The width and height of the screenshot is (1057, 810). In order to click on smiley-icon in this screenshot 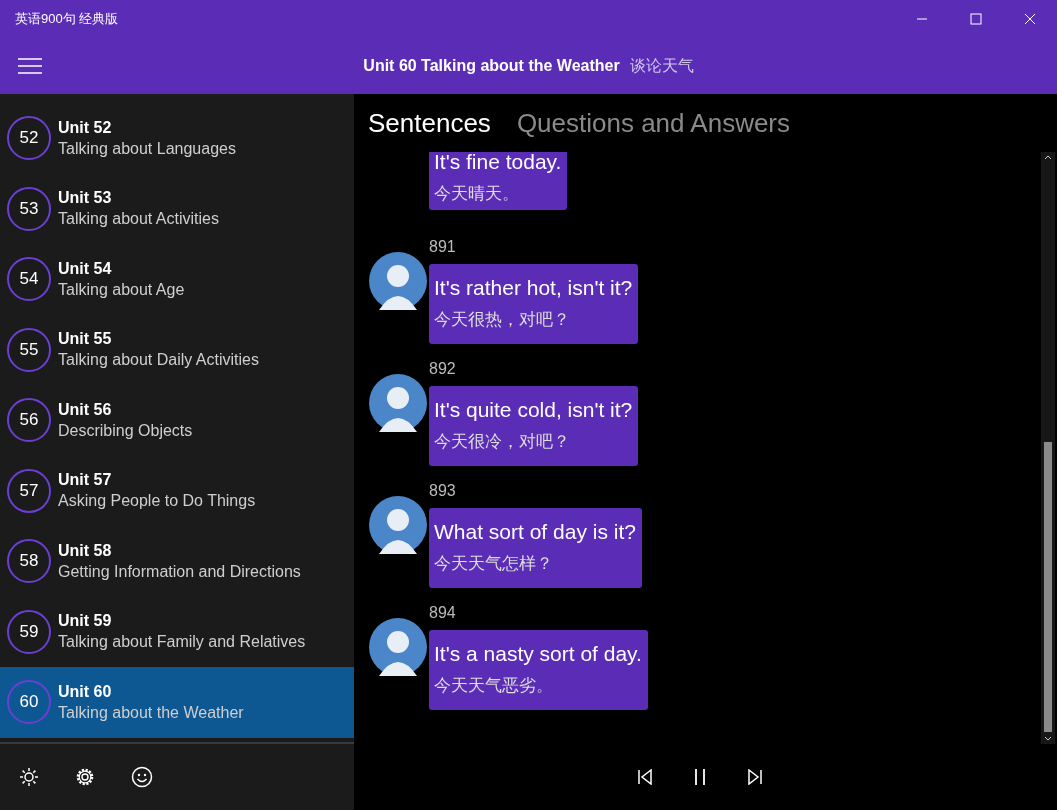, I will do `click(142, 777)`.